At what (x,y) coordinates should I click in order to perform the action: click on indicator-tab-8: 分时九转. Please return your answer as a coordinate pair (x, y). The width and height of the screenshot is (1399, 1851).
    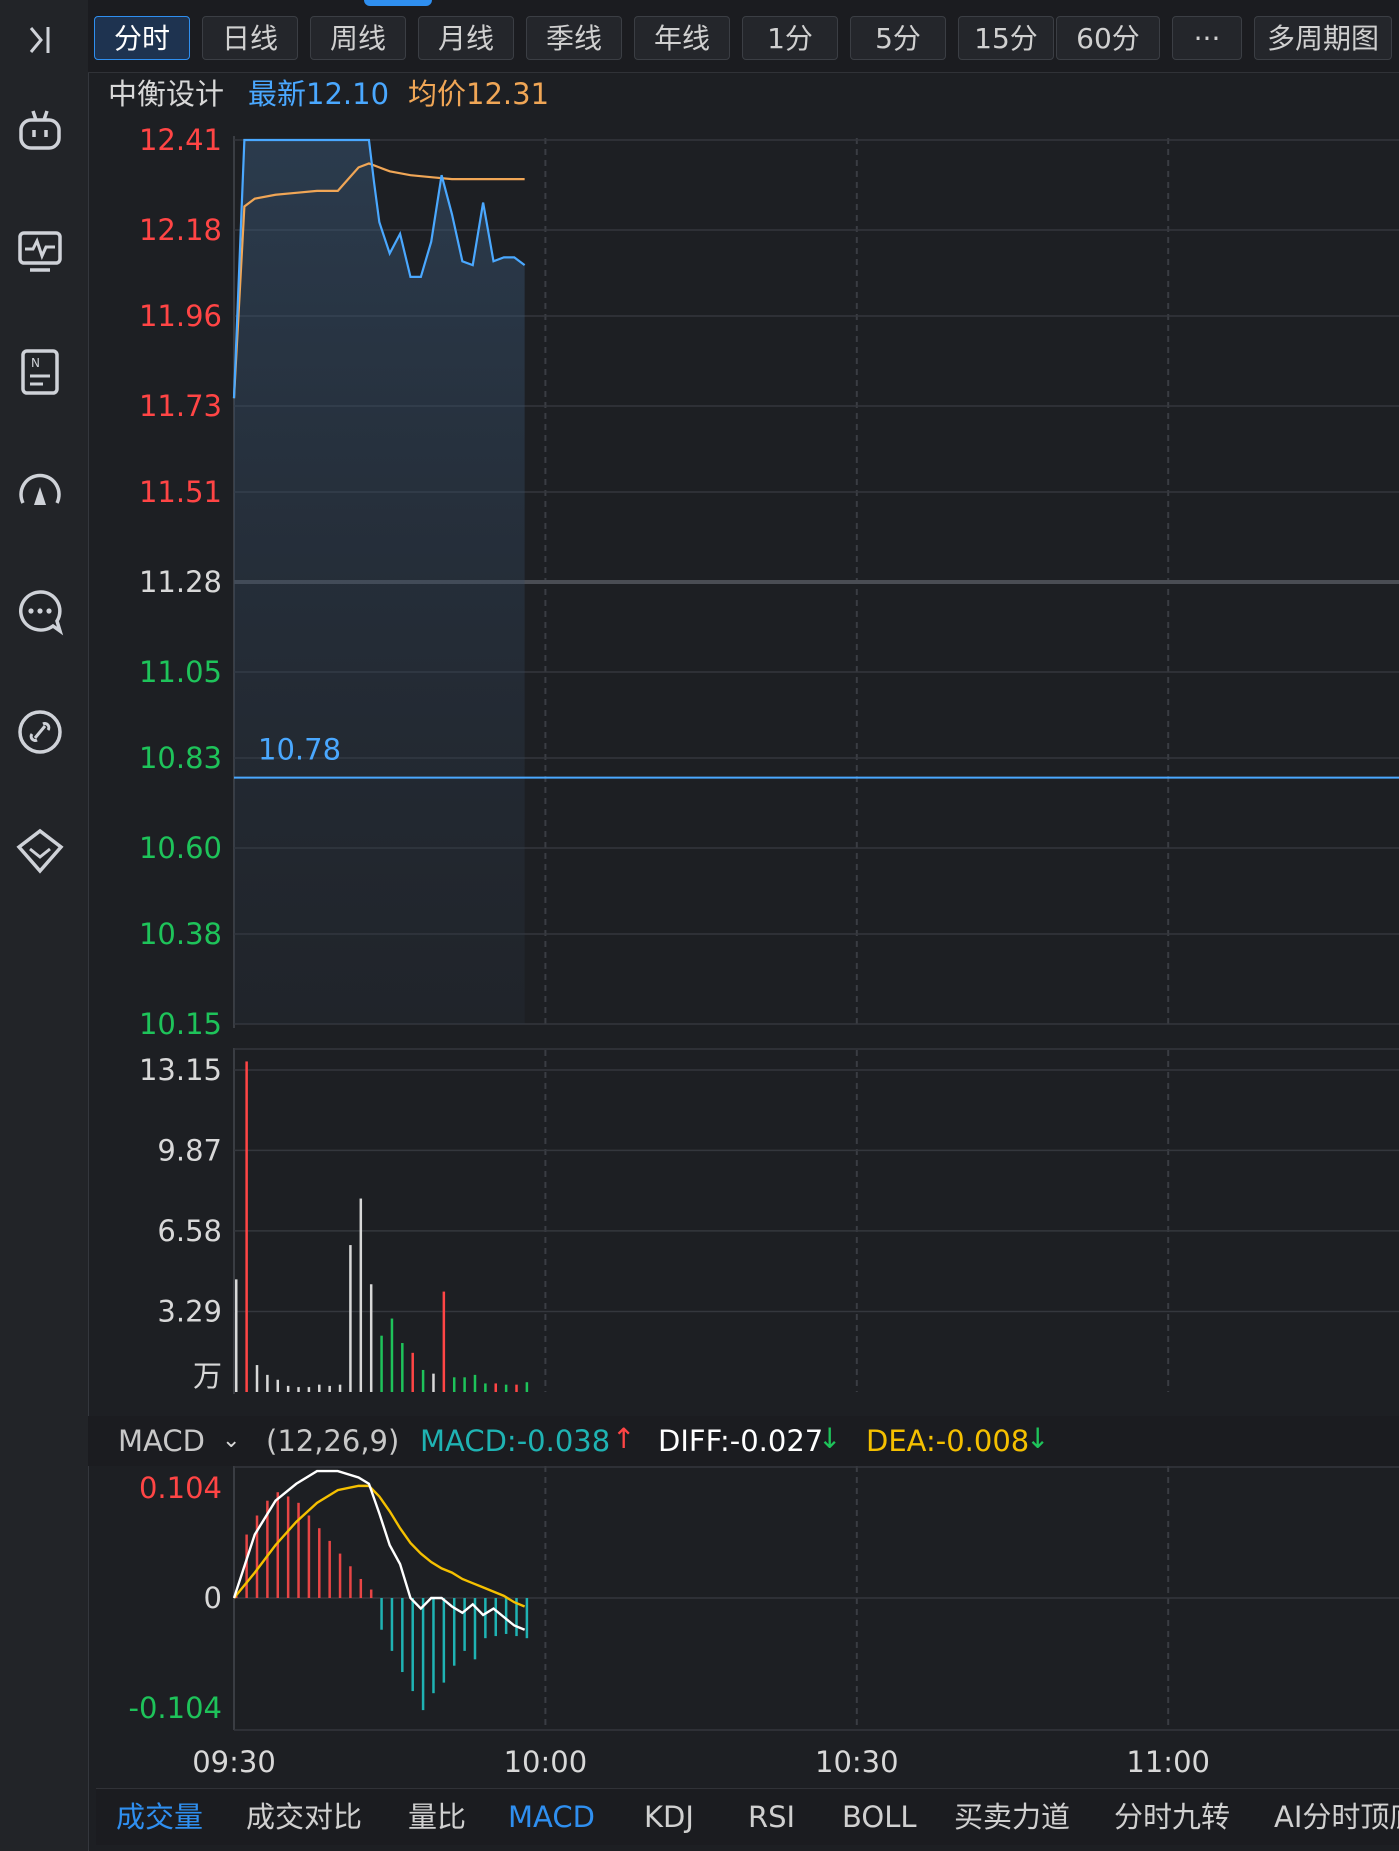
    Looking at the image, I should click on (1172, 1817).